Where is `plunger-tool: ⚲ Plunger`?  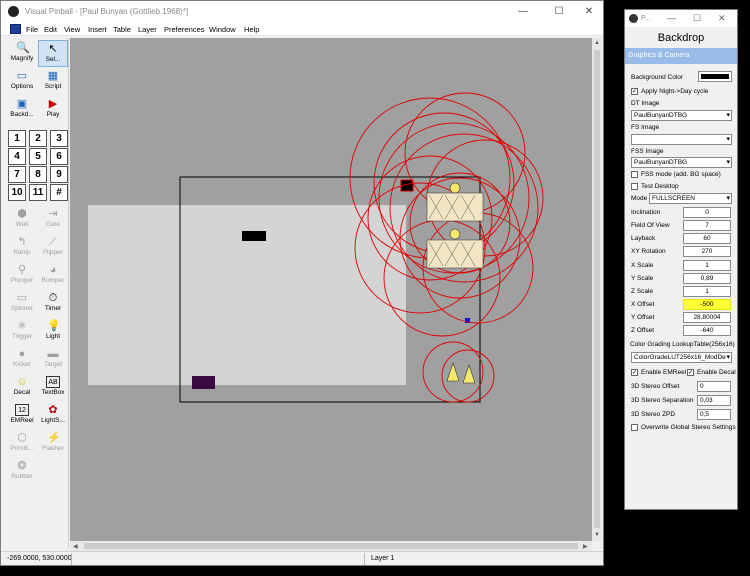 plunger-tool: ⚲ Plunger is located at coordinates (22, 275).